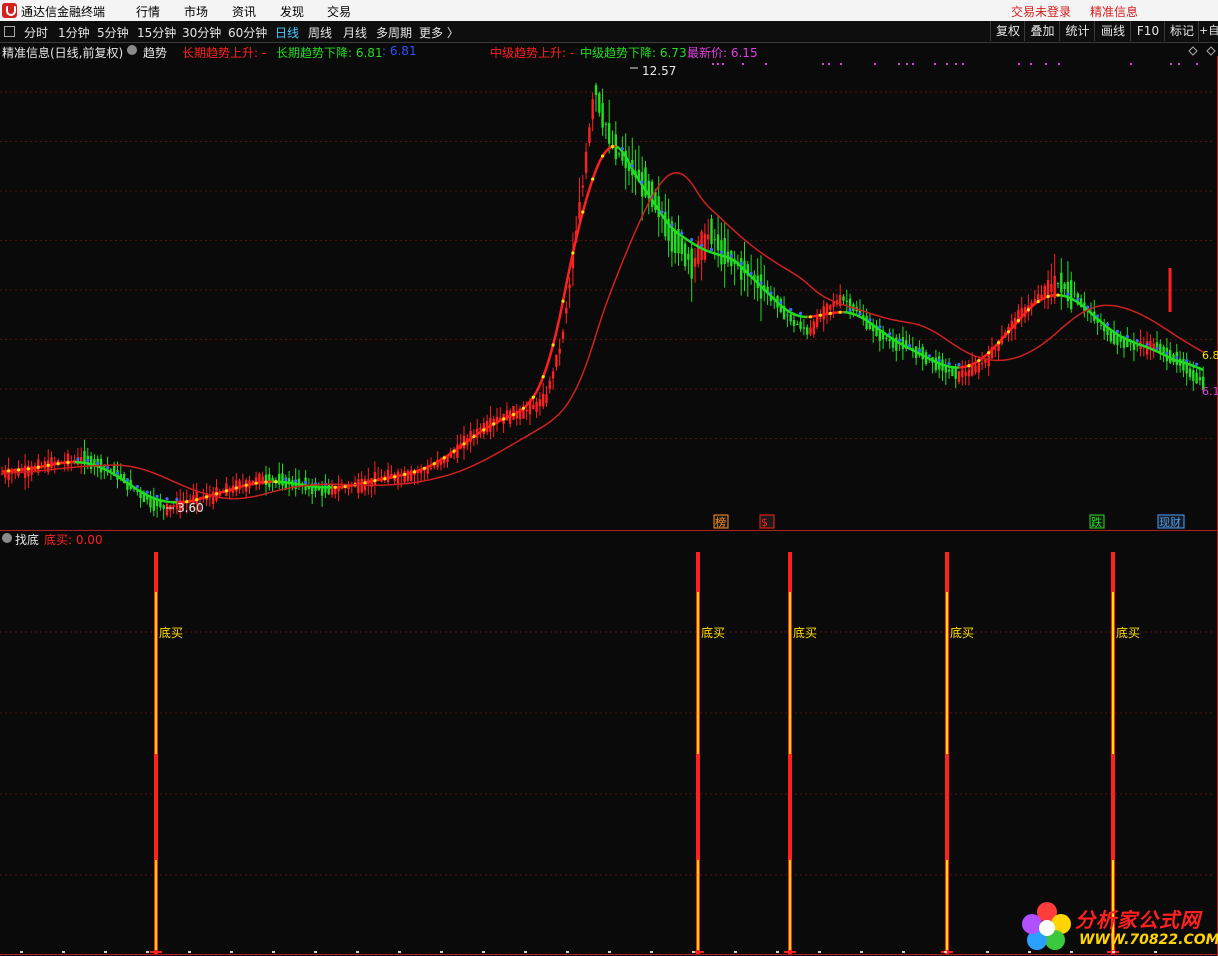 This screenshot has width=1218, height=956. I want to click on event-marker-label: 跌, so click(1096, 522).